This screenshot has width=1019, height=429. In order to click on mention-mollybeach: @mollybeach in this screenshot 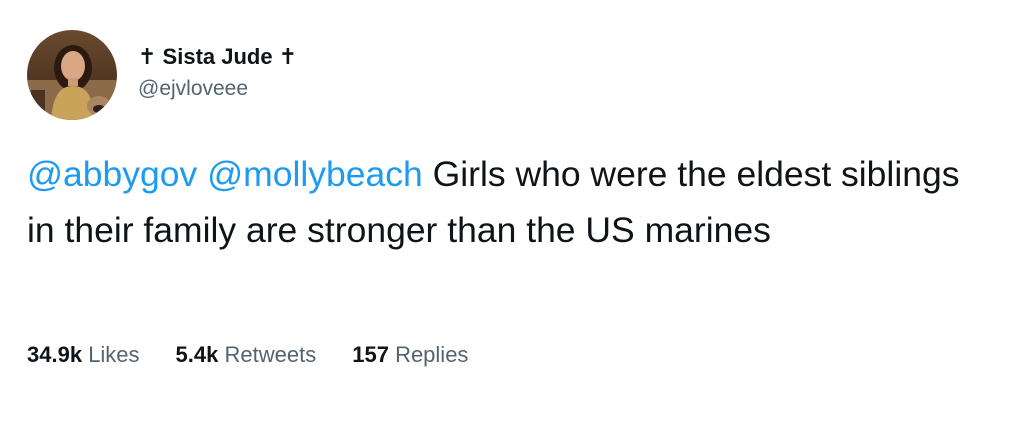, I will do `click(315, 174)`.